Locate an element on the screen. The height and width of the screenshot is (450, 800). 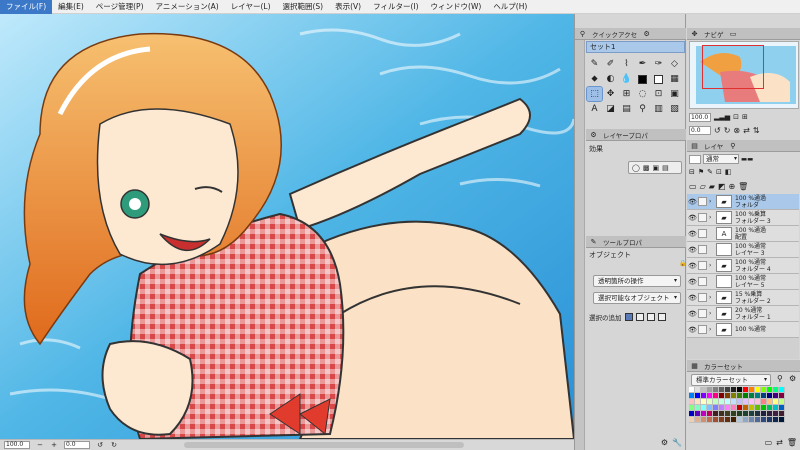
effect-circle-icon: ◯ is located at coordinates (636, 168).